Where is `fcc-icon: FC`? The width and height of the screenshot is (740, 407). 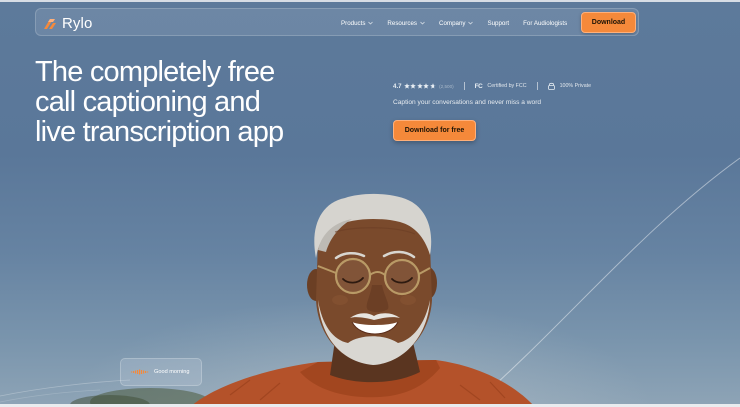
fcc-icon: FC is located at coordinates (478, 86).